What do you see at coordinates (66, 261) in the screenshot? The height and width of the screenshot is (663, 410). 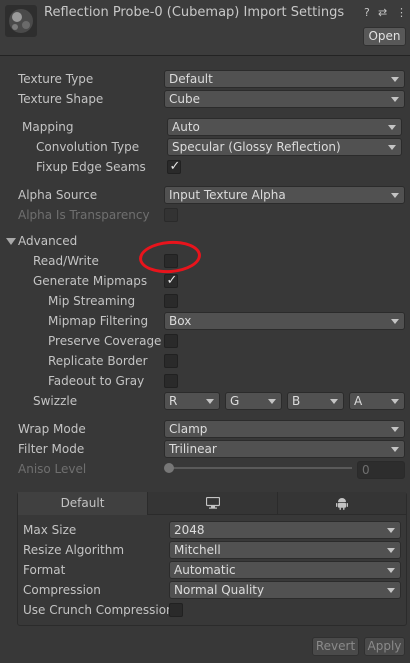 I see `read-write-label: Read/Write` at bounding box center [66, 261].